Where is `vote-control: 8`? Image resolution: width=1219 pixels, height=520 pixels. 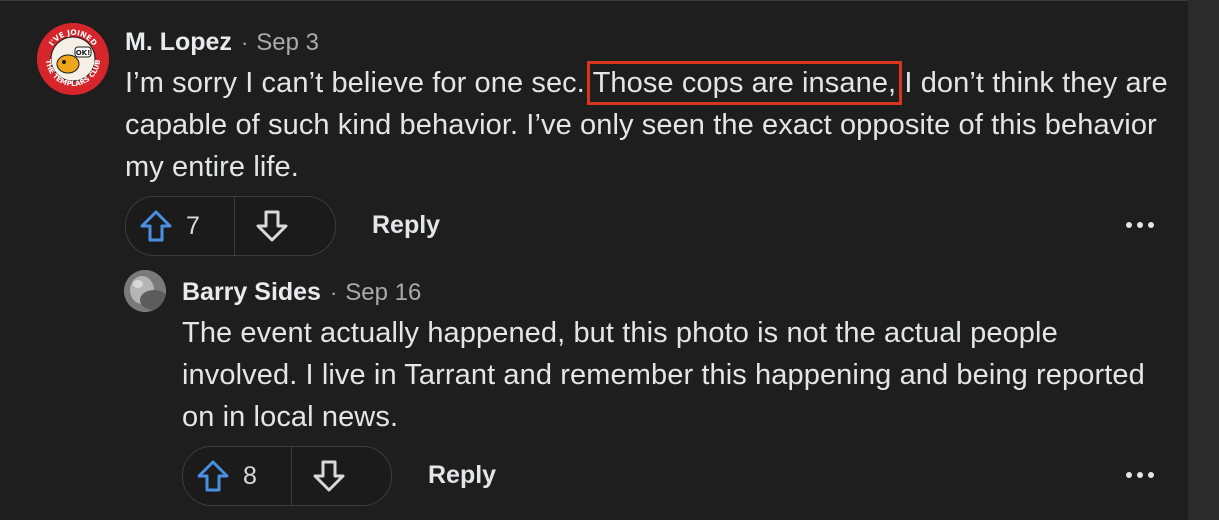
vote-control: 8 is located at coordinates (287, 476).